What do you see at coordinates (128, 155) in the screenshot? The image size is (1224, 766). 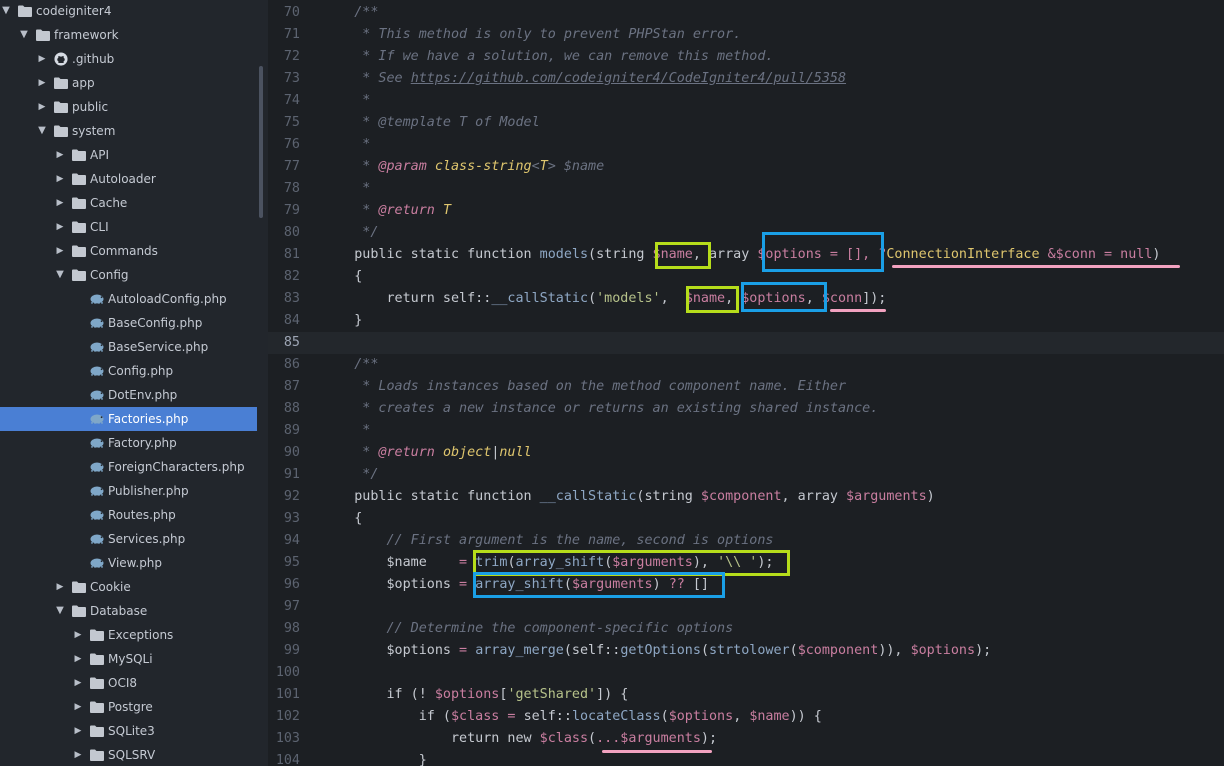 I see `folder-item-api: ▶ API` at bounding box center [128, 155].